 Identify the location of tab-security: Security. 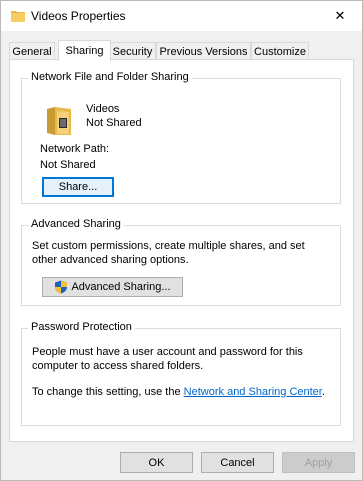
(132, 51).